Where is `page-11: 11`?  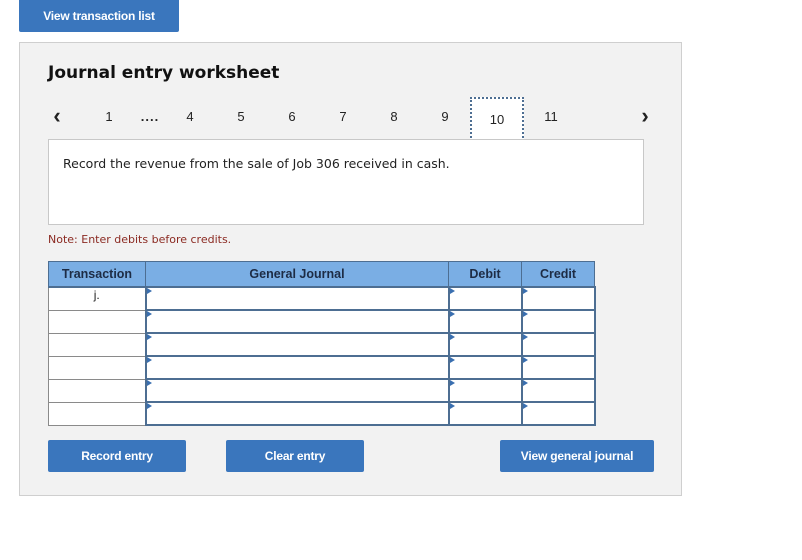 page-11: 11 is located at coordinates (551, 116).